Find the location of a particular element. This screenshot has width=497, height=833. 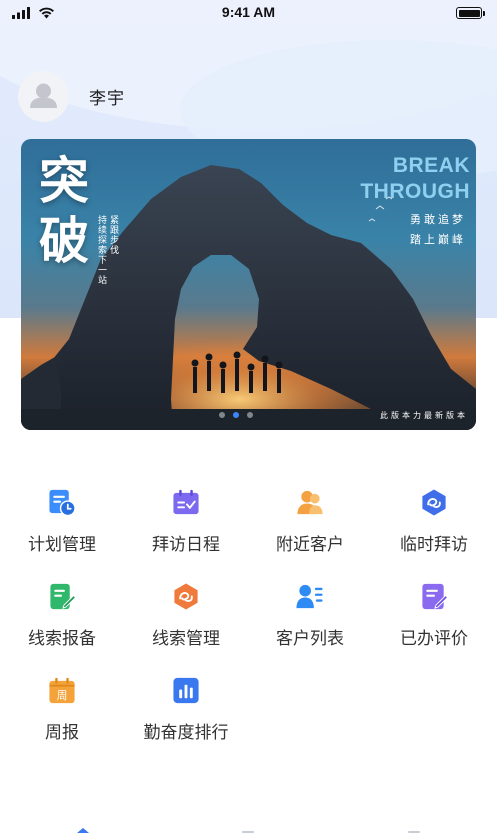

menu-item-nearby-customers: 附近客户 is located at coordinates (310, 521).